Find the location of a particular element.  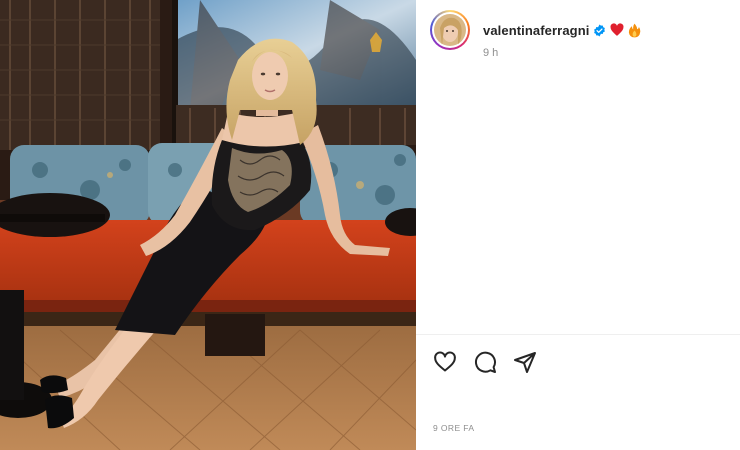

comment-button is located at coordinates (485, 362).